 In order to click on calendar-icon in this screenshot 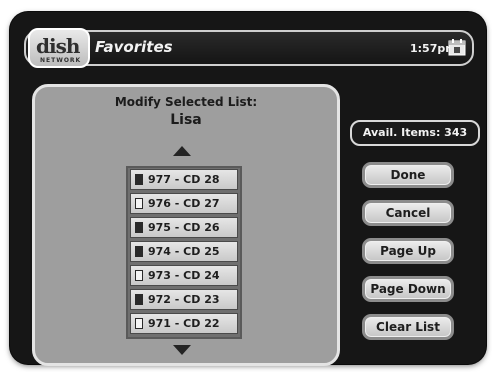, I will do `click(457, 47)`.